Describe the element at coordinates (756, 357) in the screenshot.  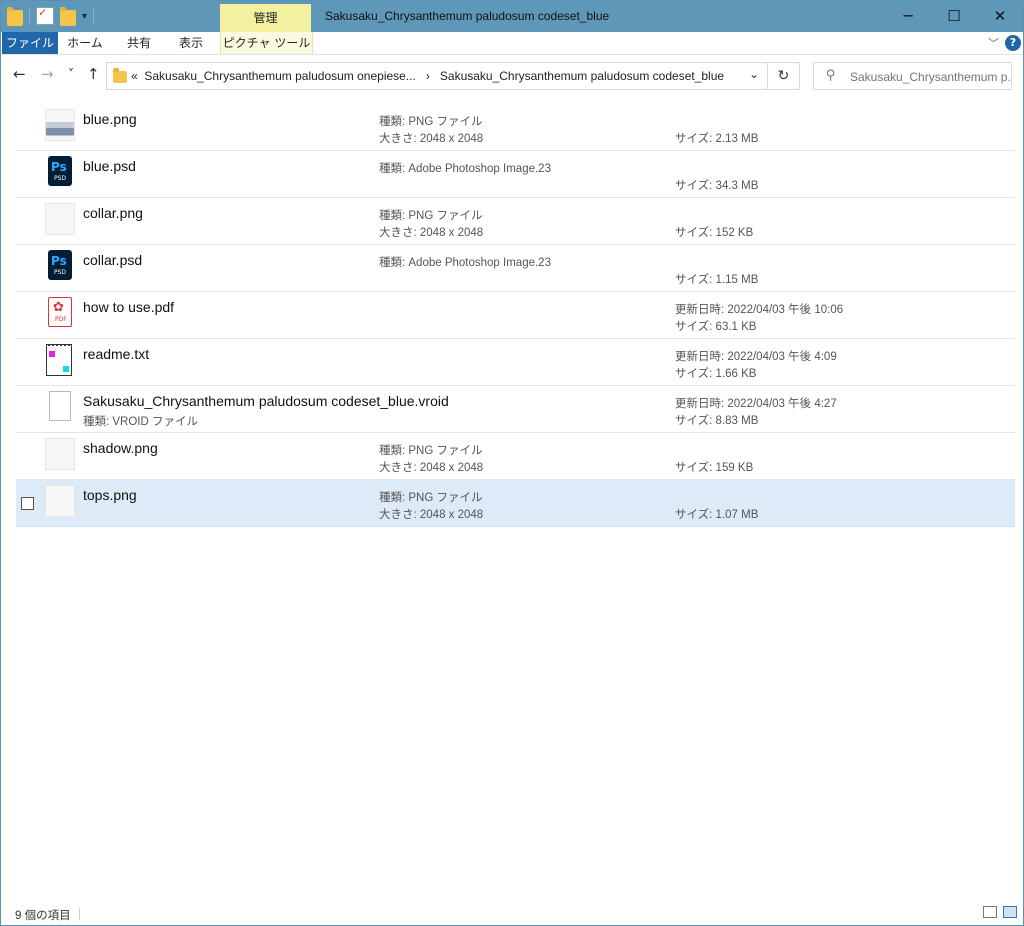
I see `file-modified-date: 更新日時: 2022/04/03 午後 4:09` at that location.